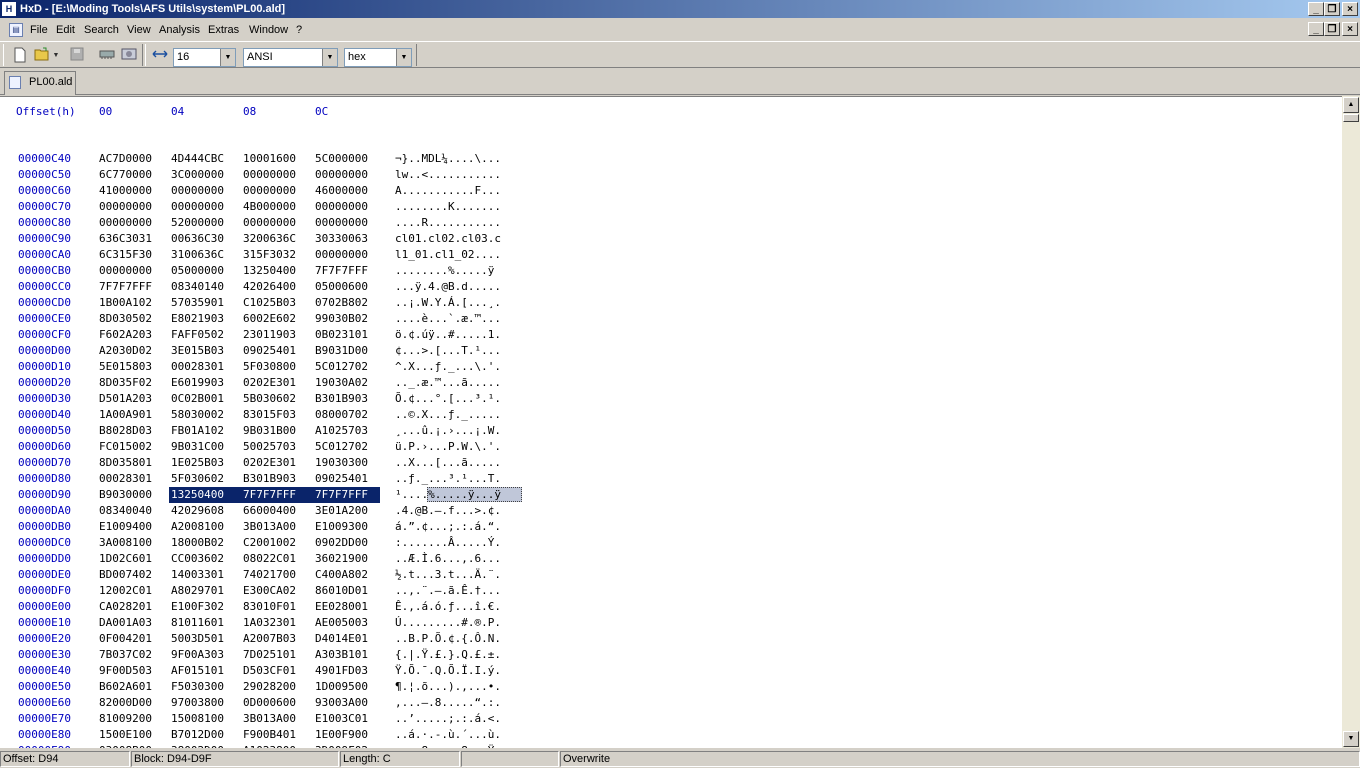 The height and width of the screenshot is (768, 1360). Describe the element at coordinates (77, 56) in the screenshot. I see `save-icon` at that location.